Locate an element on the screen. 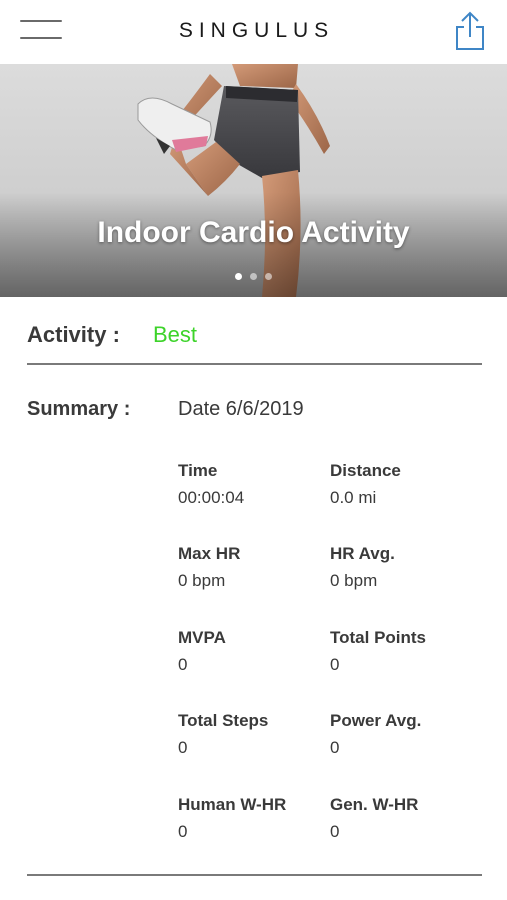  app-header: SINGULUS is located at coordinates (253, 32).